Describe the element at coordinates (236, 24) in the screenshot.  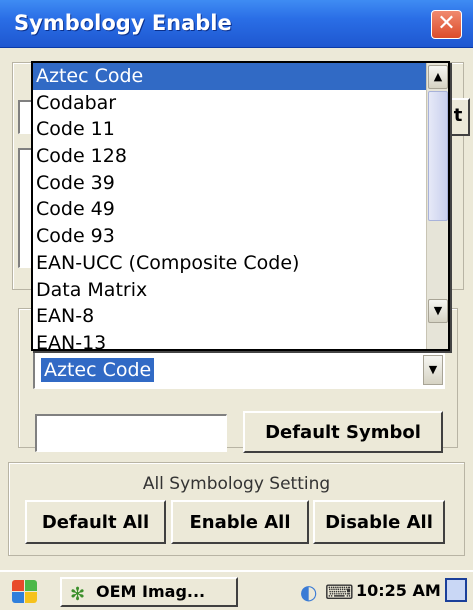
I see `title-bar: Symbology Enable ✕` at that location.